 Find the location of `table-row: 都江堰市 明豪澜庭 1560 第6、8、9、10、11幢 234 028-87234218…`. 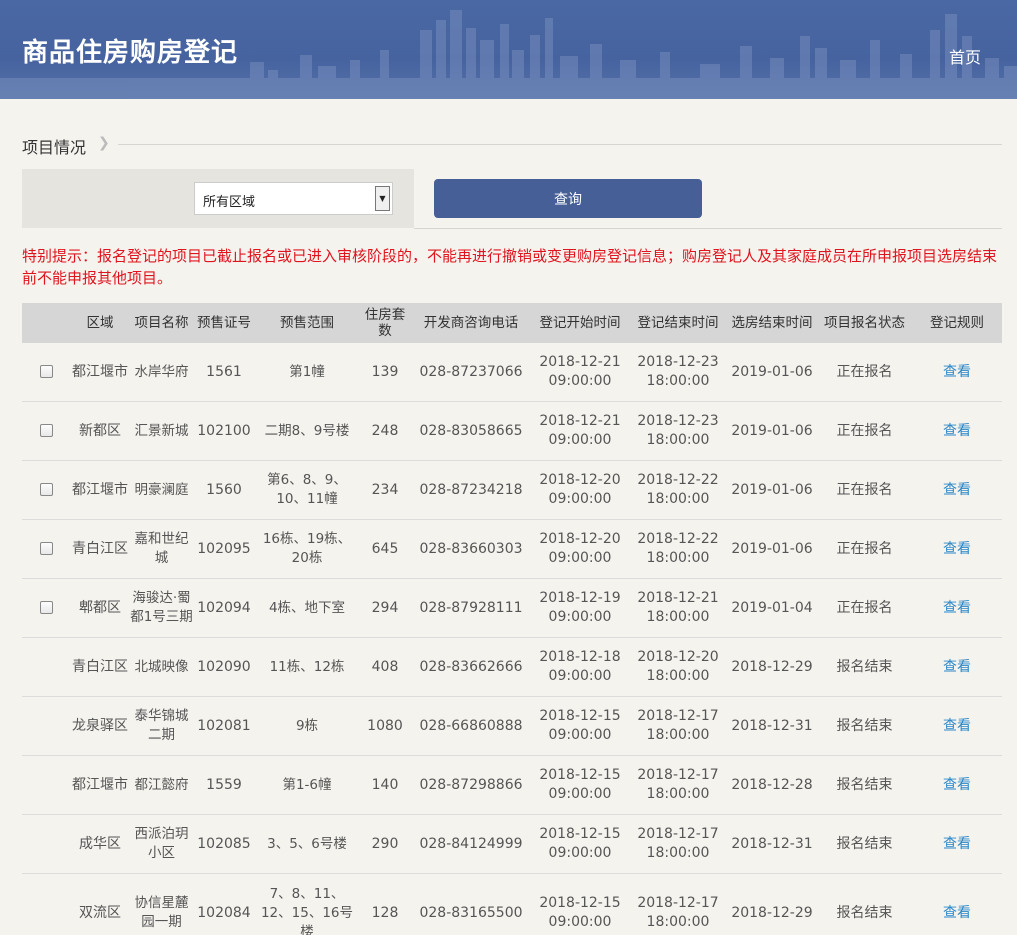

table-row: 都江堰市 明豪澜庭 1560 第6、8、9、10、11幢 234 028-87234218… is located at coordinates (512, 490).